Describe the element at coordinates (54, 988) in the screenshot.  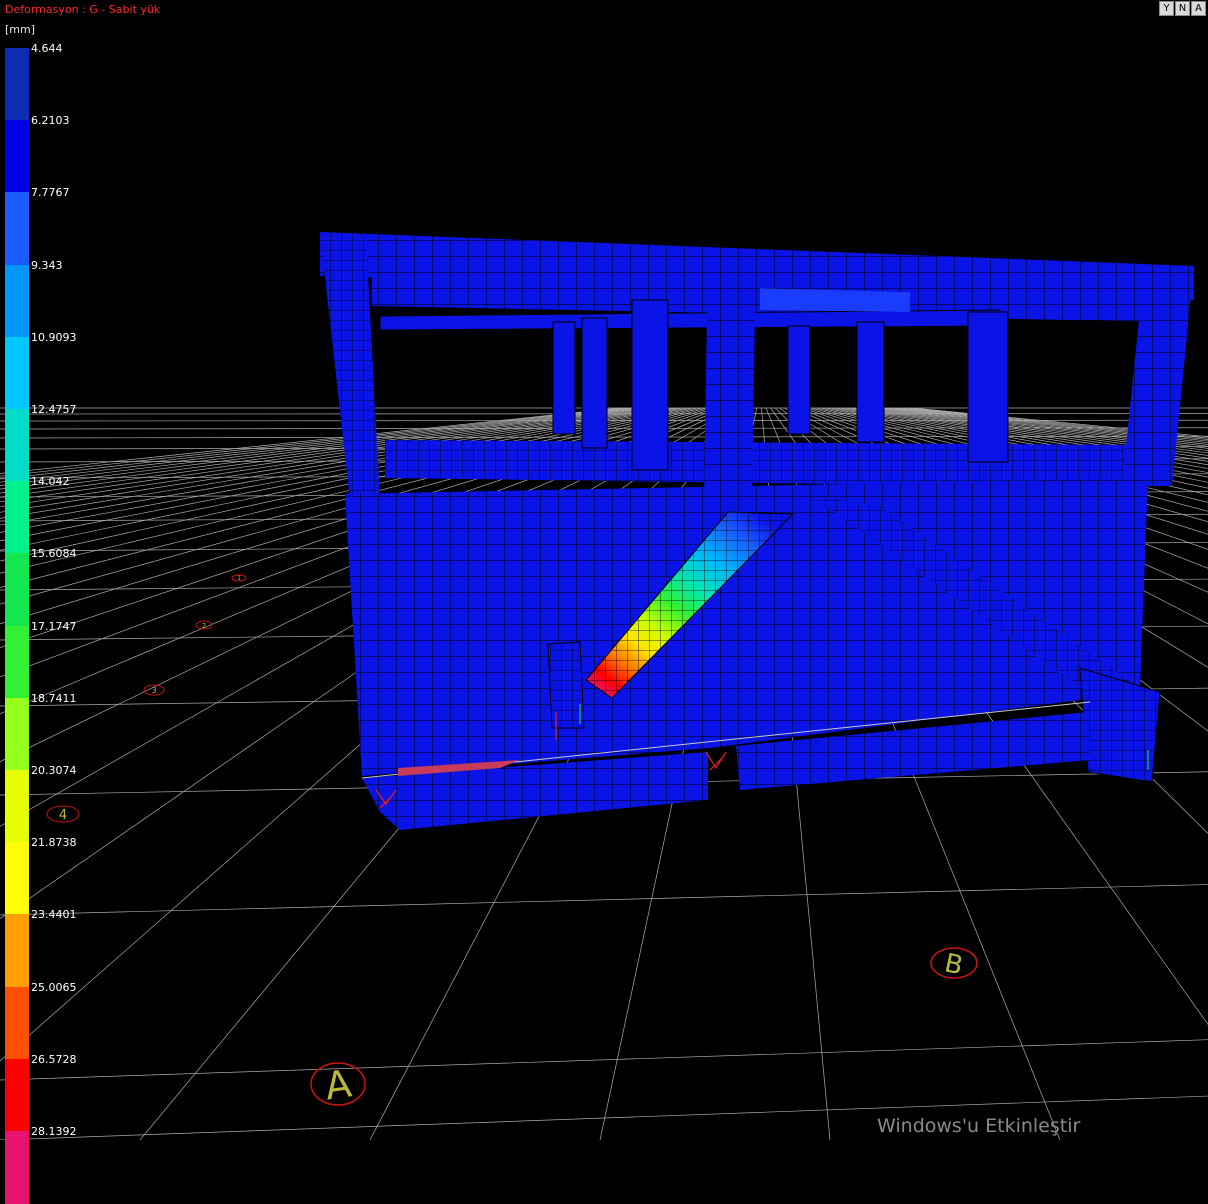
I see `legend-tick-label: 25.0065` at that location.